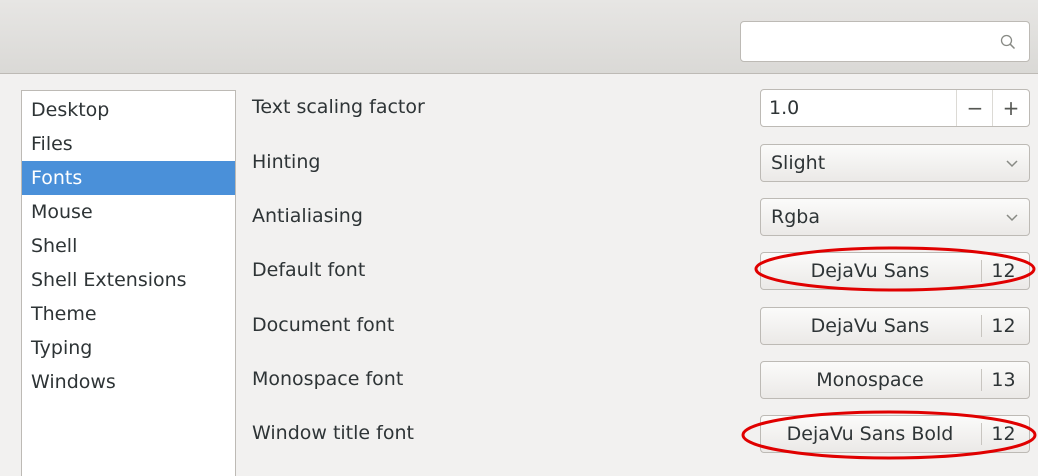  Describe the element at coordinates (323, 325) in the screenshot. I see `document-font-label: Document font` at that location.